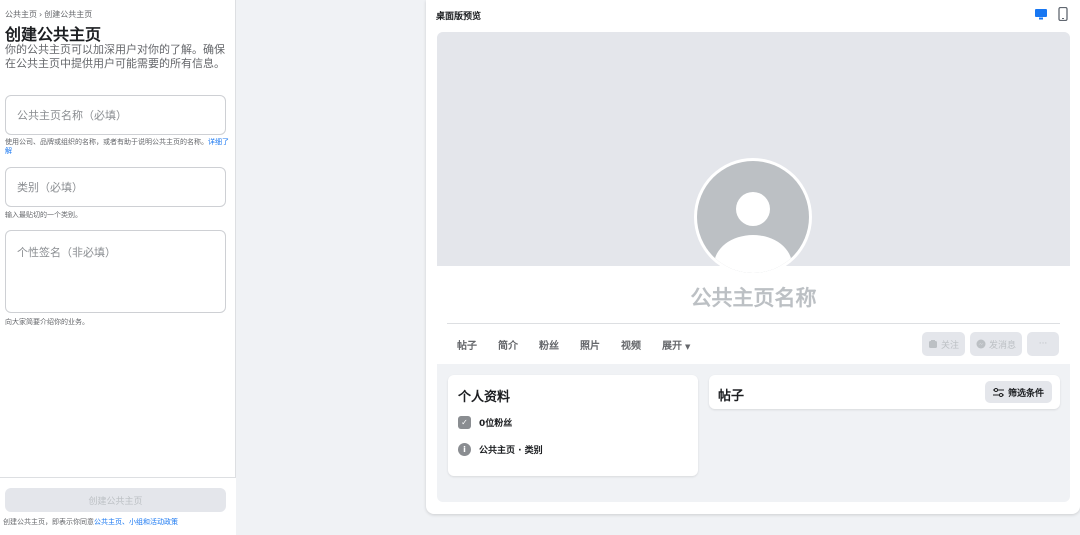 This screenshot has height=535, width=1080. Describe the element at coordinates (672, 346) in the screenshot. I see `tab-more-label: 展开` at that location.